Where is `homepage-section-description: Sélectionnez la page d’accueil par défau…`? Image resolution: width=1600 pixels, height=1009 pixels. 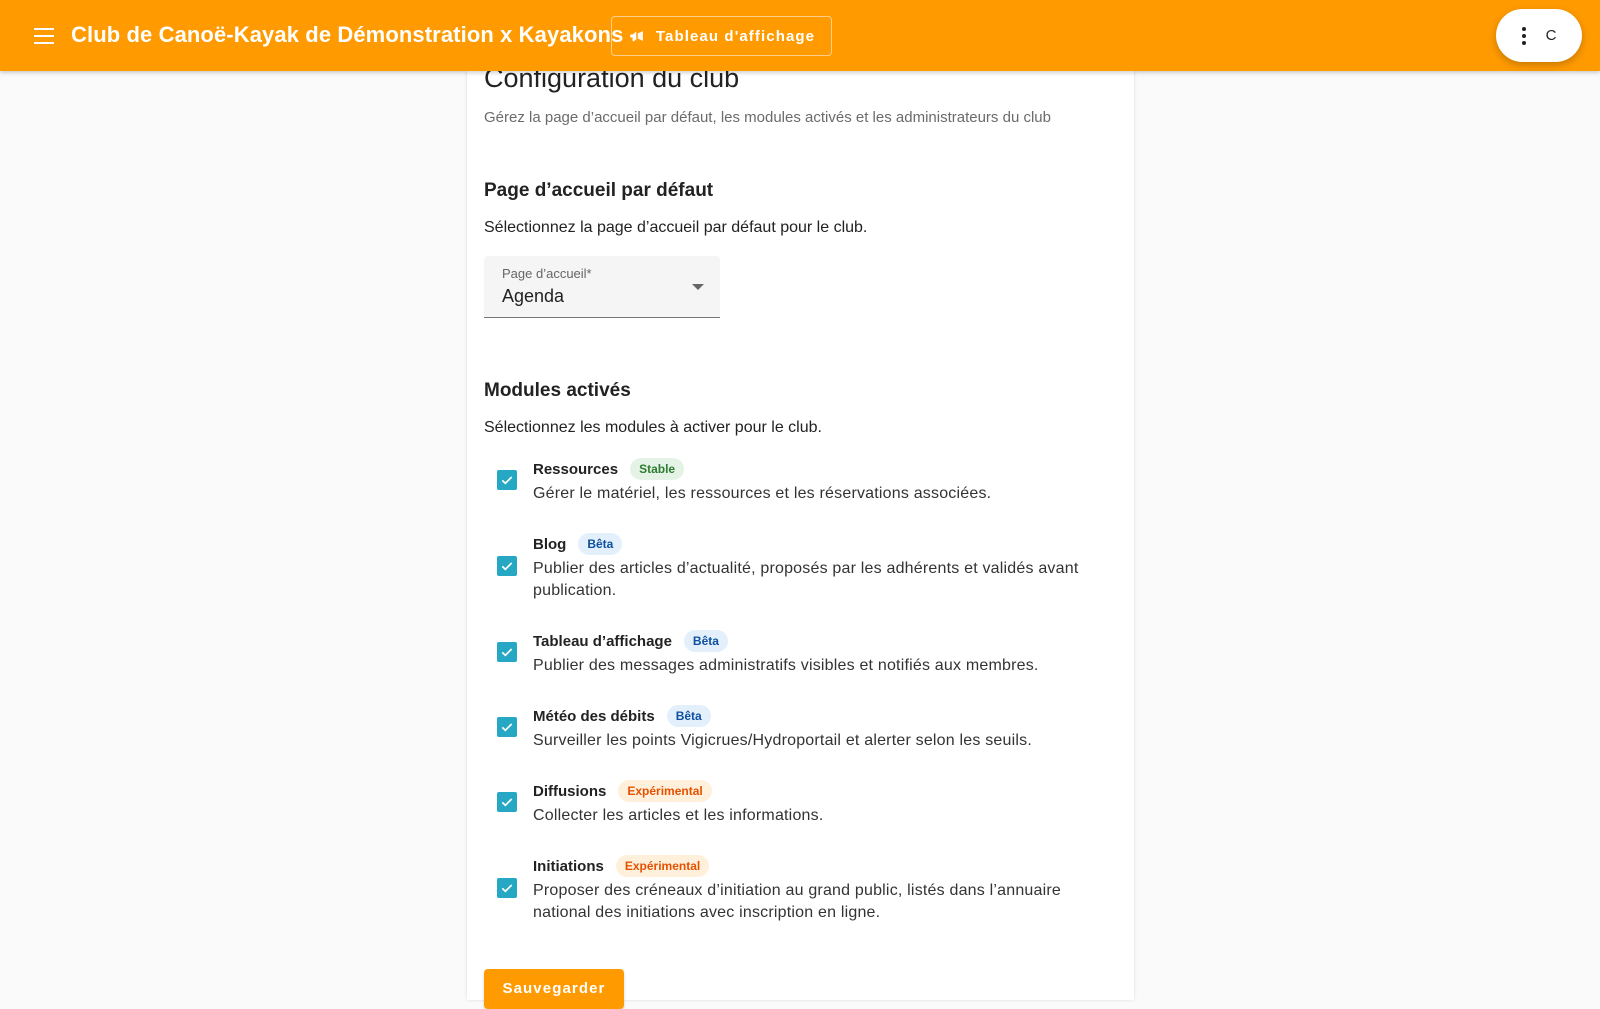
homepage-section-description: Sélectionnez la page d’accueil par défau… is located at coordinates (676, 227).